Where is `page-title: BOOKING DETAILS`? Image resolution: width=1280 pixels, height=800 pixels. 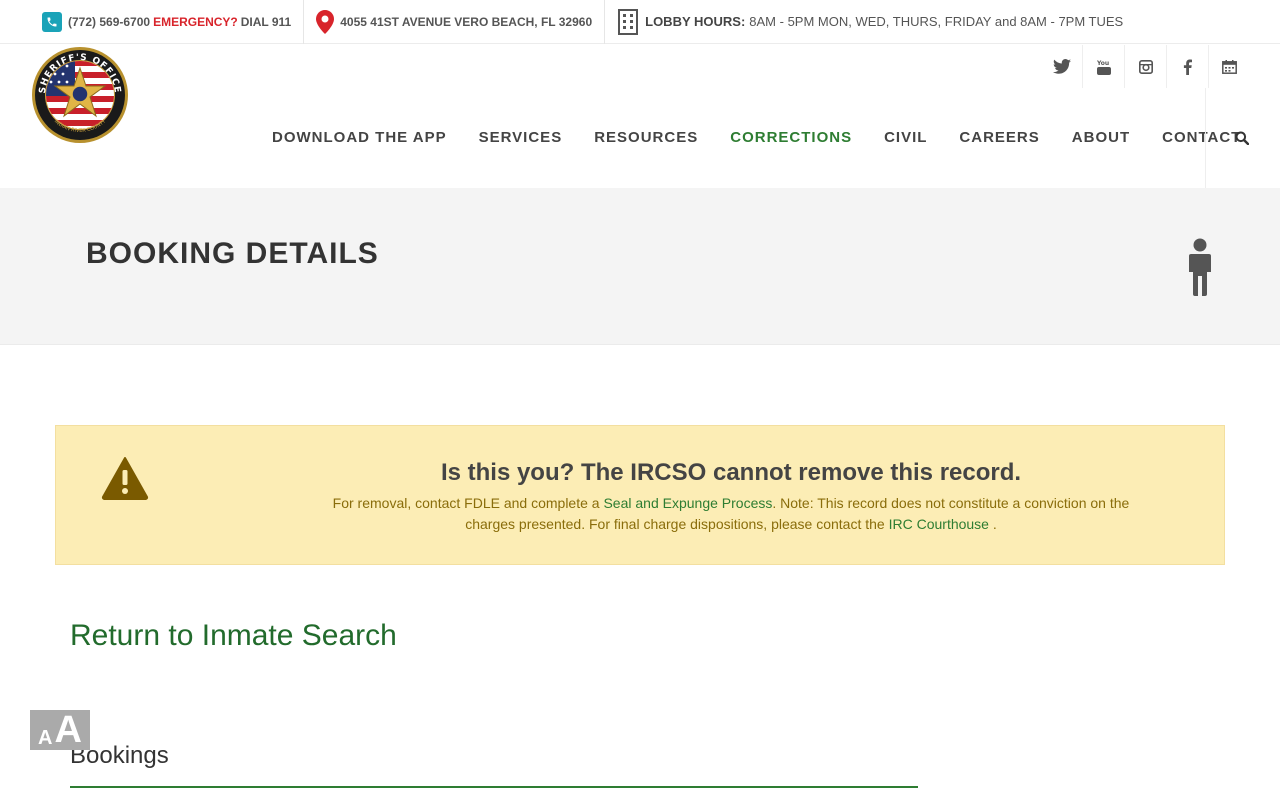 page-title: BOOKING DETAILS is located at coordinates (232, 253).